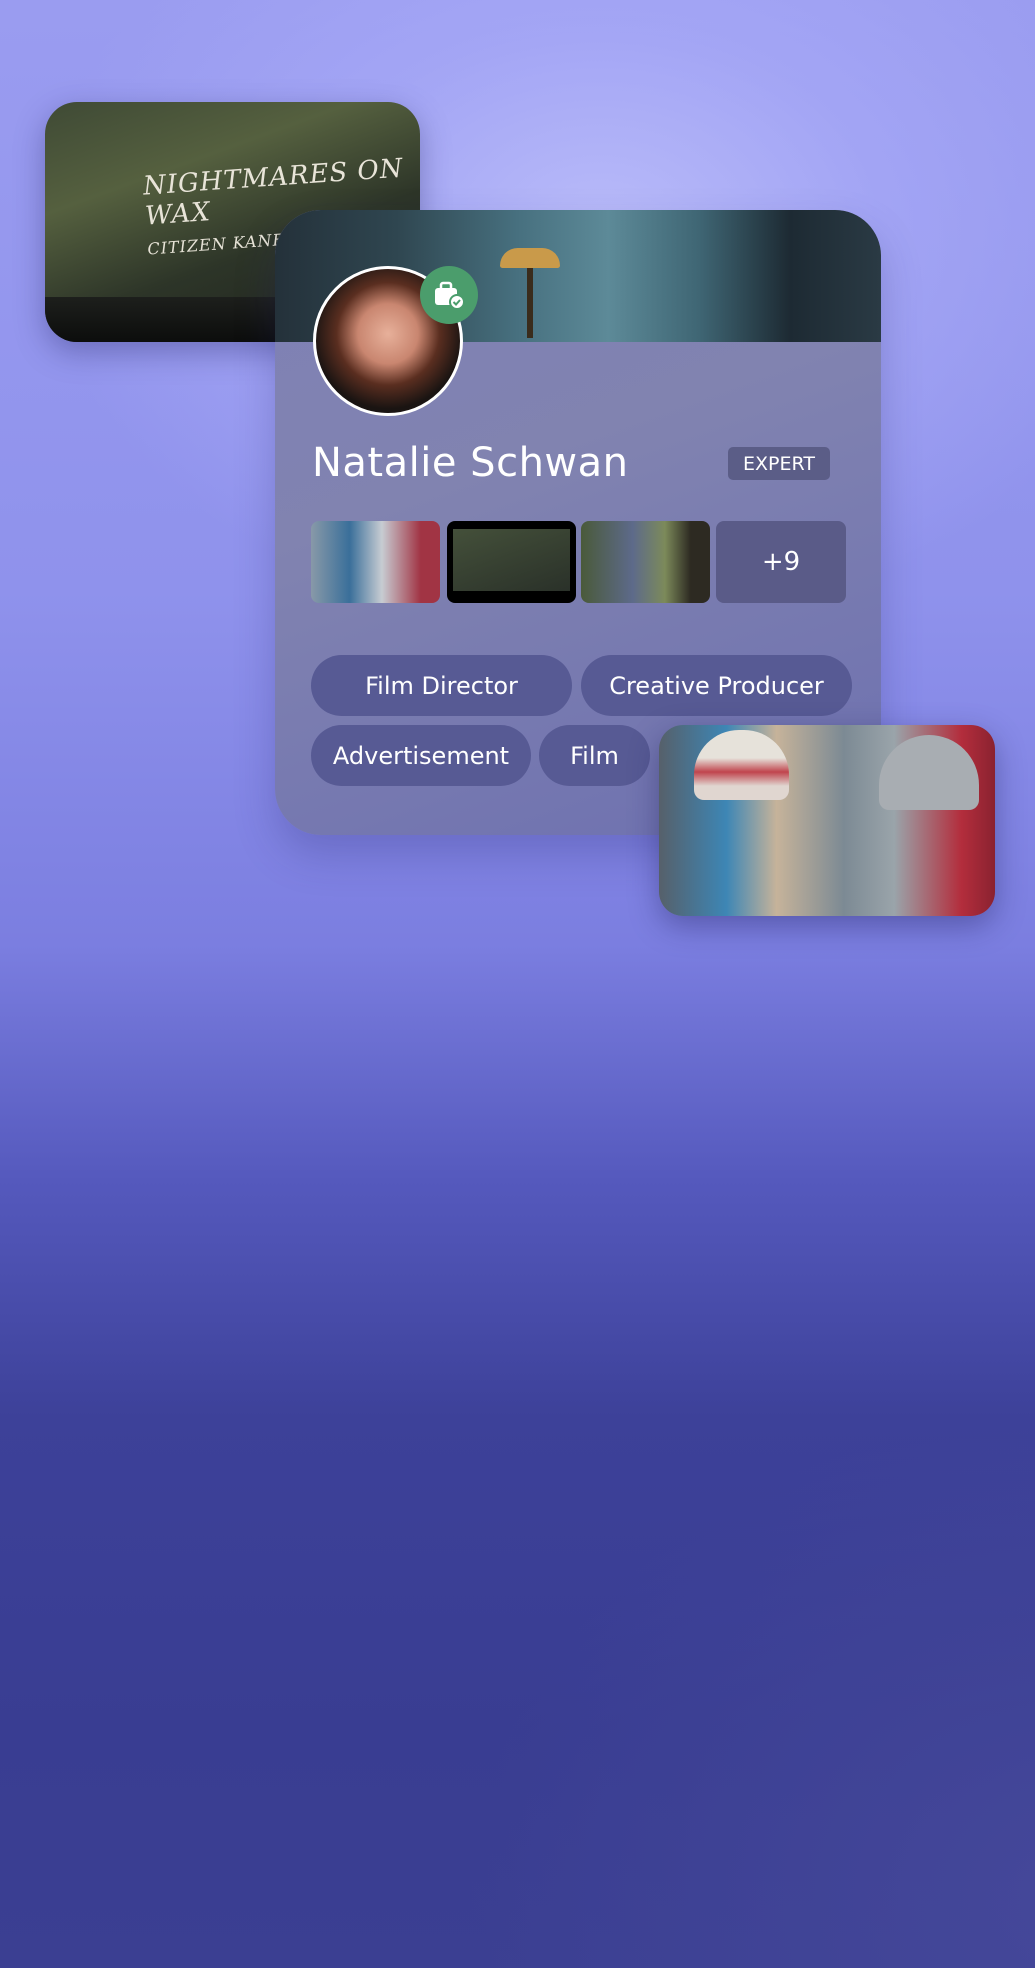  What do you see at coordinates (827, 820) in the screenshot?
I see `film-still-winter-couple` at bounding box center [827, 820].